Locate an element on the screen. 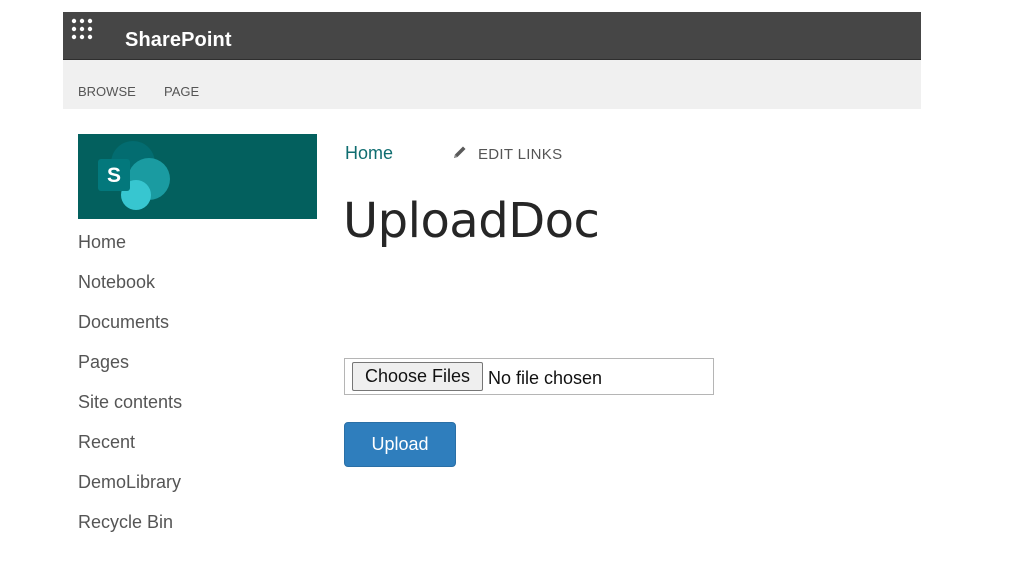  nav-item-home: Home is located at coordinates (193, 250).